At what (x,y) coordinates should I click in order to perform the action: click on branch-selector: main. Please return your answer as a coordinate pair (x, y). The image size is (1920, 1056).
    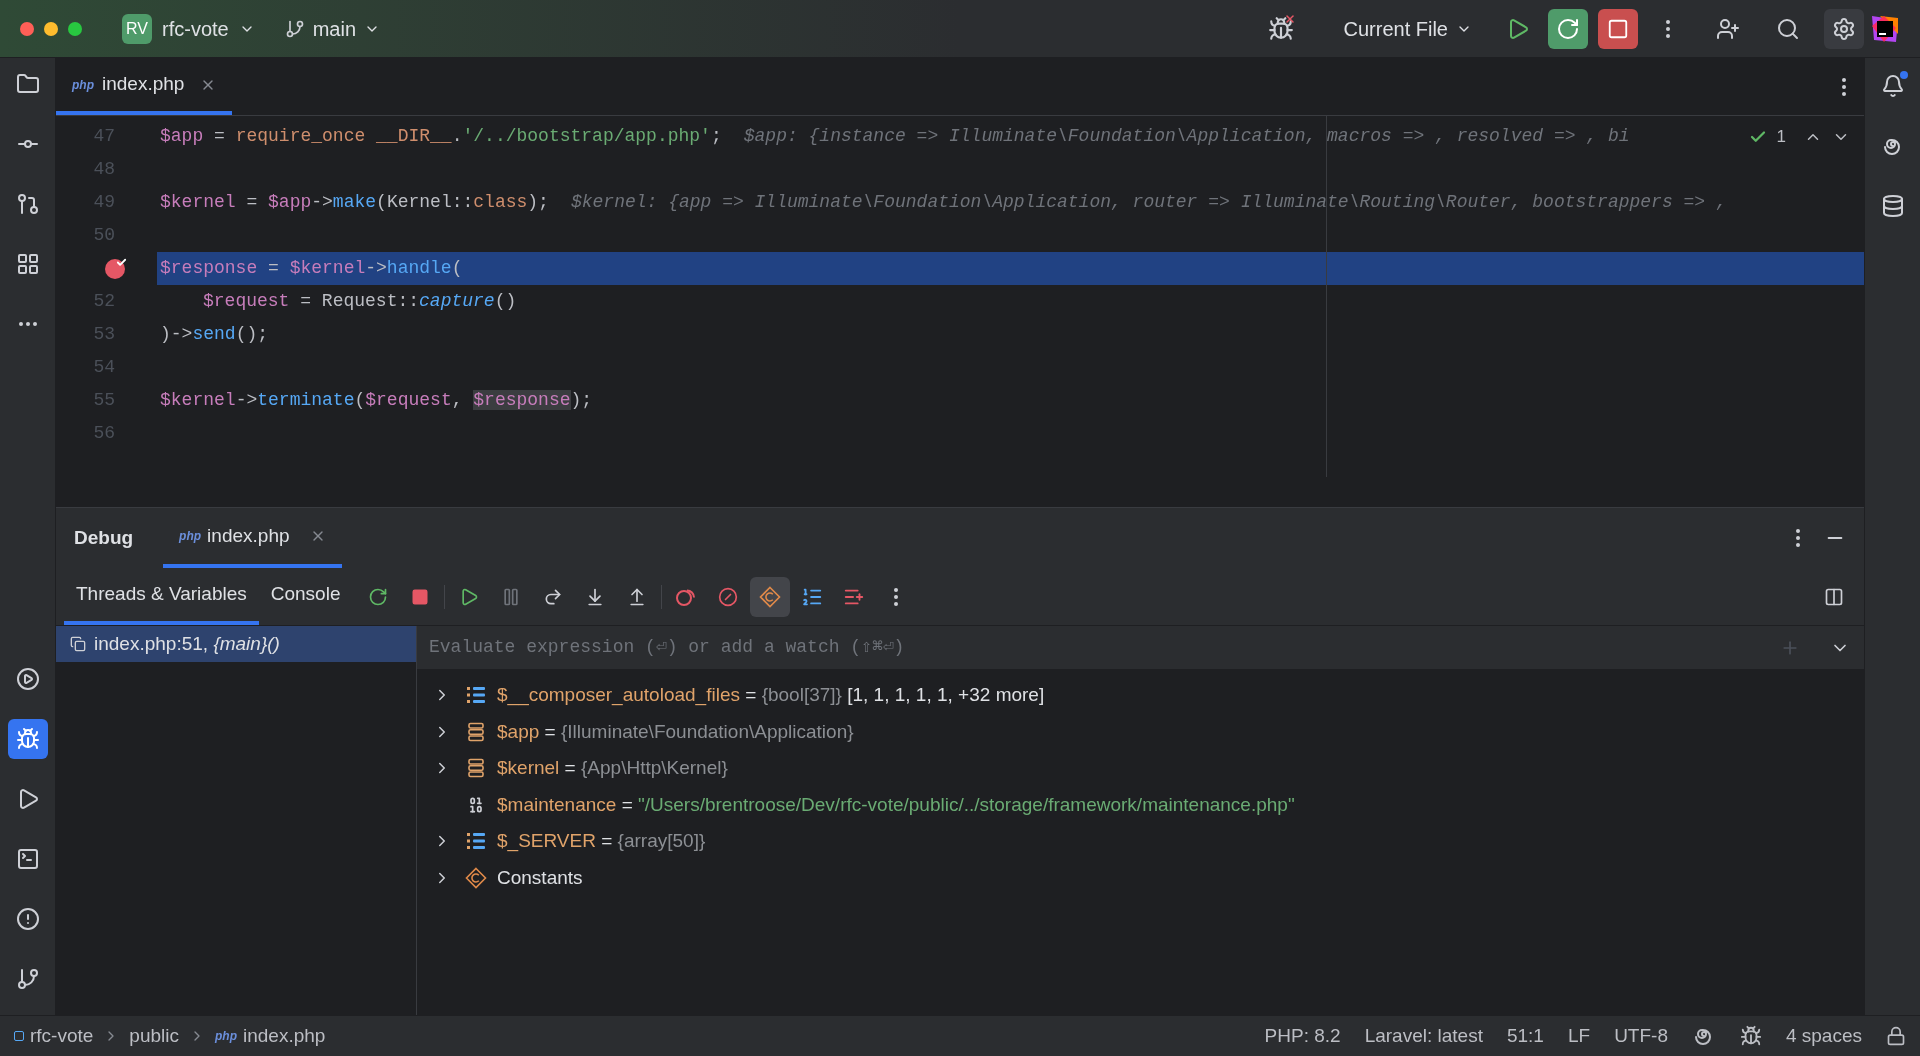
    Looking at the image, I should click on (332, 28).